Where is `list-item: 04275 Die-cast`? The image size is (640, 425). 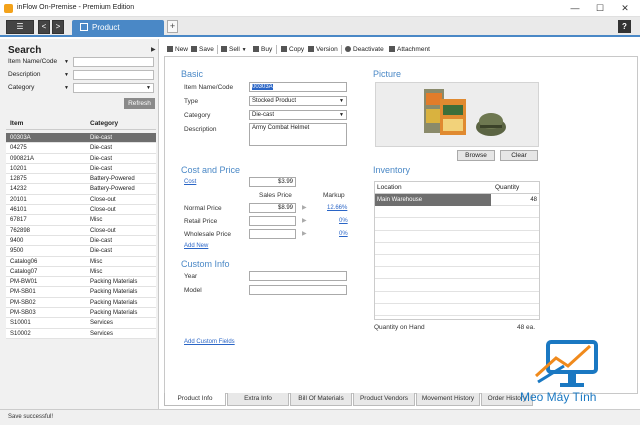
list-item: 04275 Die-cast is located at coordinates (81, 148).